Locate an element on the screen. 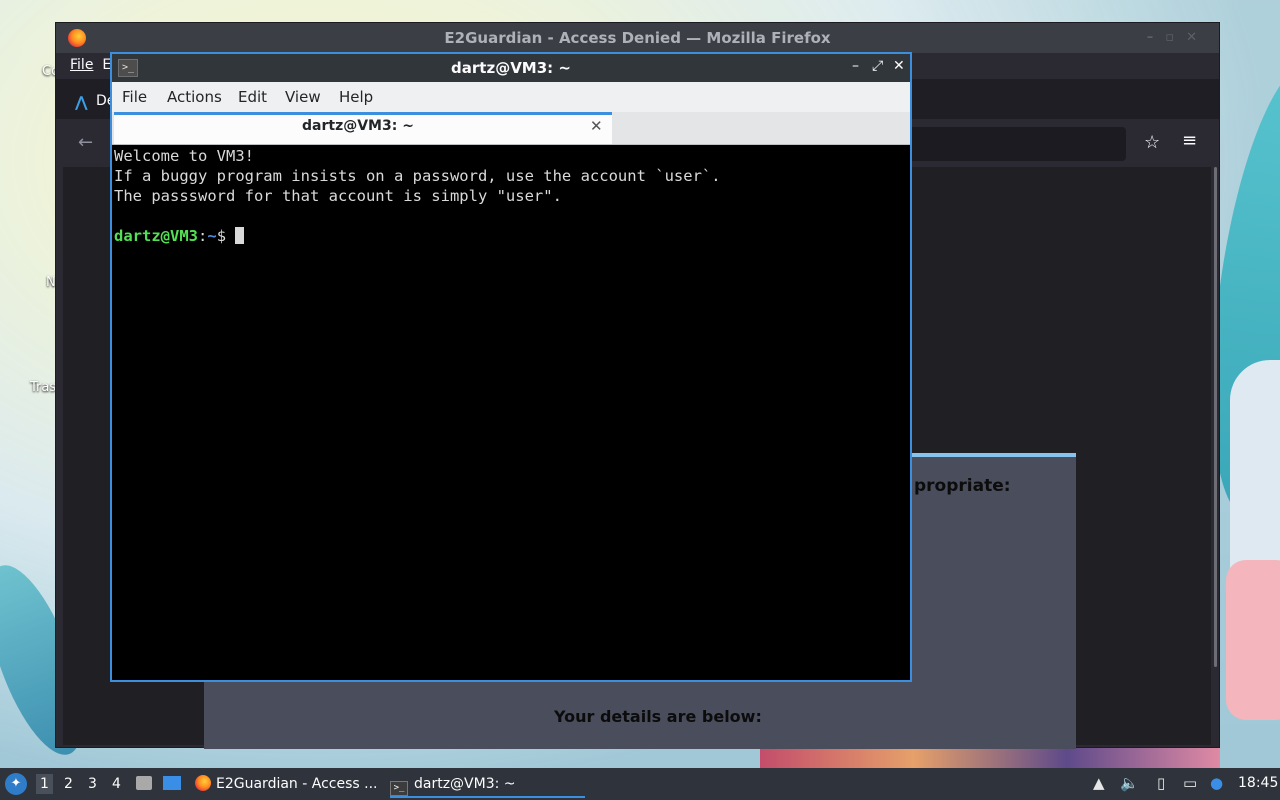 The height and width of the screenshot is (800, 1280). menu-edit: Edit is located at coordinates (252, 97).